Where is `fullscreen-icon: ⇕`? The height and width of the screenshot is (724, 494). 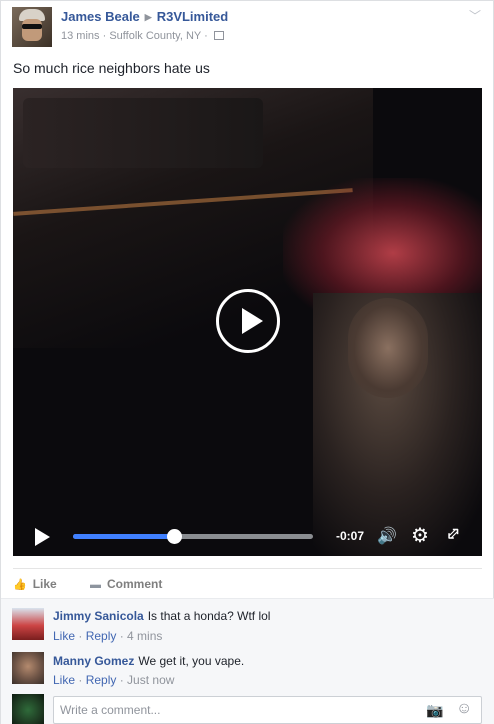 fullscreen-icon: ⇕ is located at coordinates (452, 535).